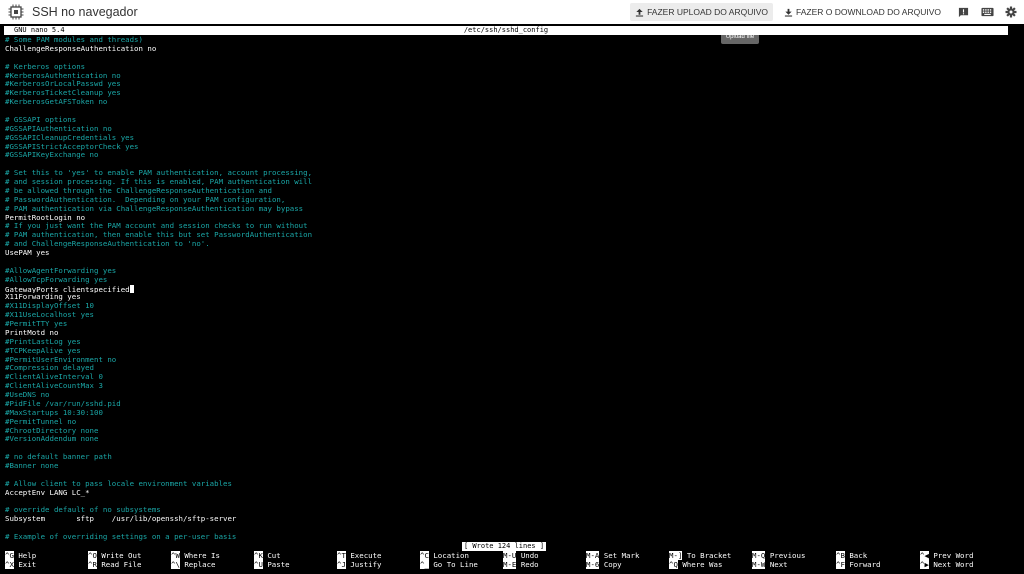  I want to click on shortcut-label: Set Mark, so click(621, 555).